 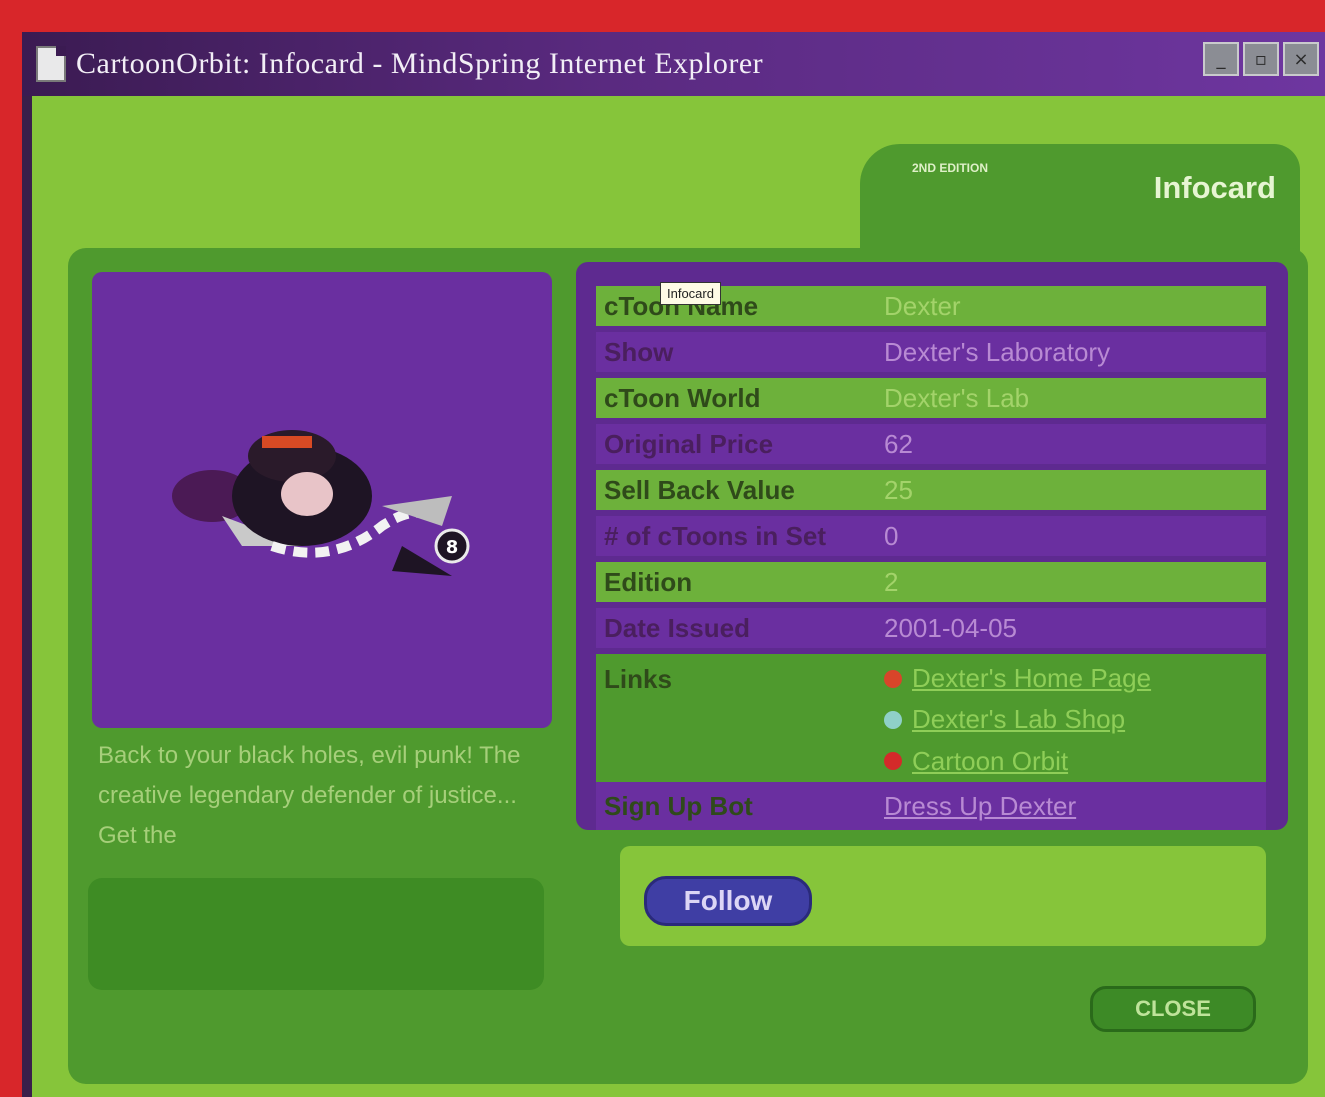 What do you see at coordinates (648, 581) in the screenshot?
I see `row-label: Edition` at bounding box center [648, 581].